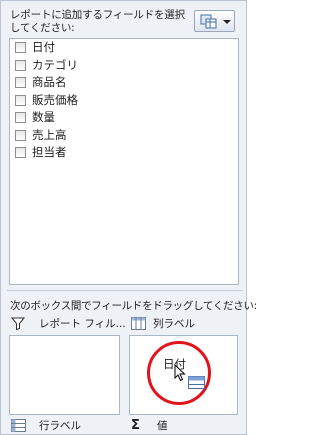 This screenshot has width=320, height=435. Describe the element at coordinates (18, 323) in the screenshot. I see `filter-icon` at that location.